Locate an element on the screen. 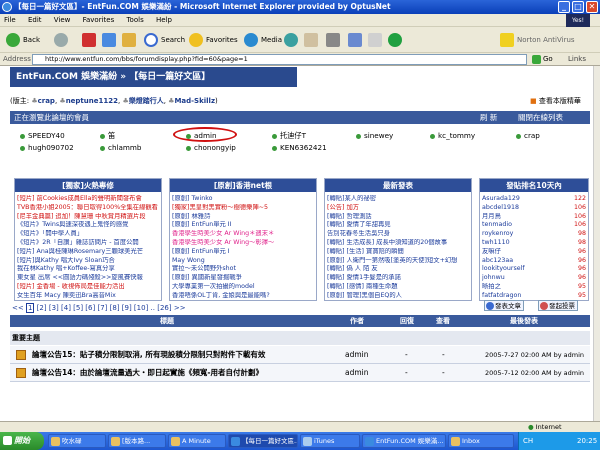 This screenshot has height=450, width=600. stop-button is located at coordinates (89, 40).